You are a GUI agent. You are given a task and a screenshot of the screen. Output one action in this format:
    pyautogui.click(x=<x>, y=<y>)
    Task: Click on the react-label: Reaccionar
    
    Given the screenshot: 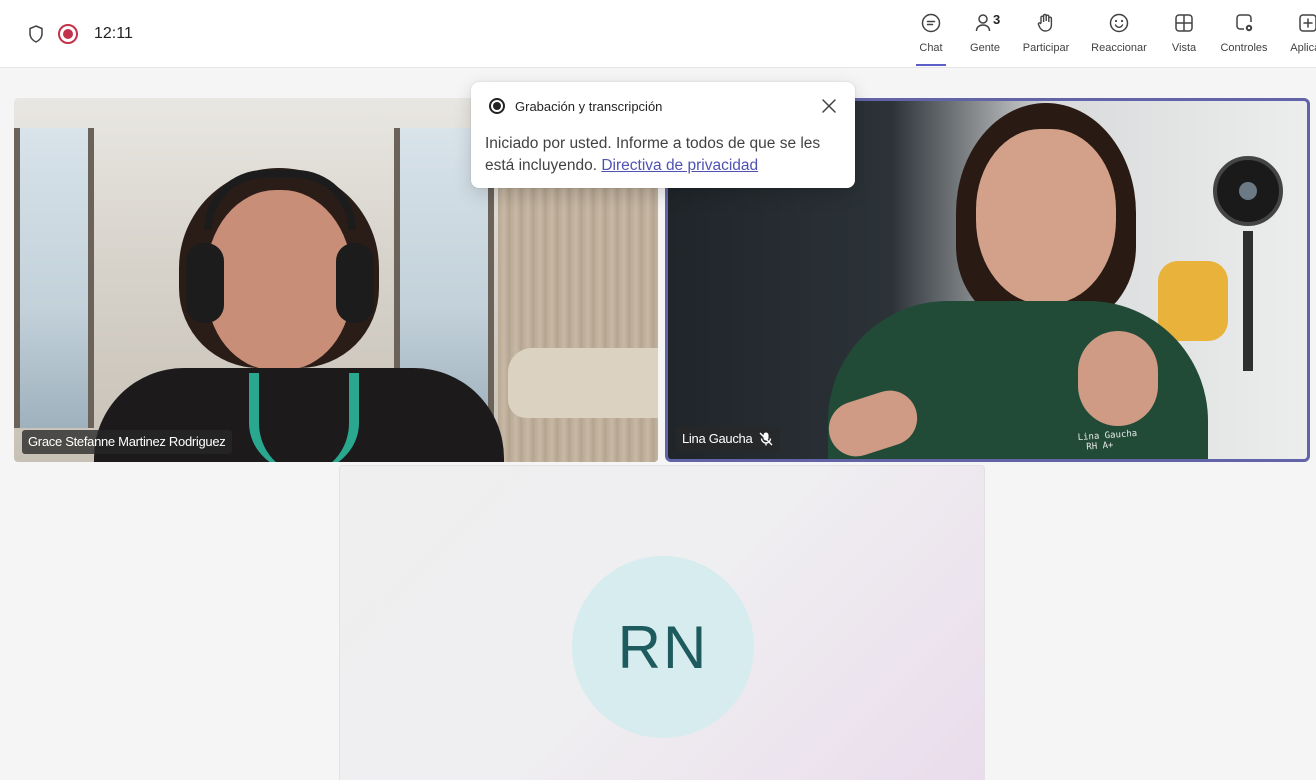 What is the action you would take?
    pyautogui.click(x=1119, y=48)
    